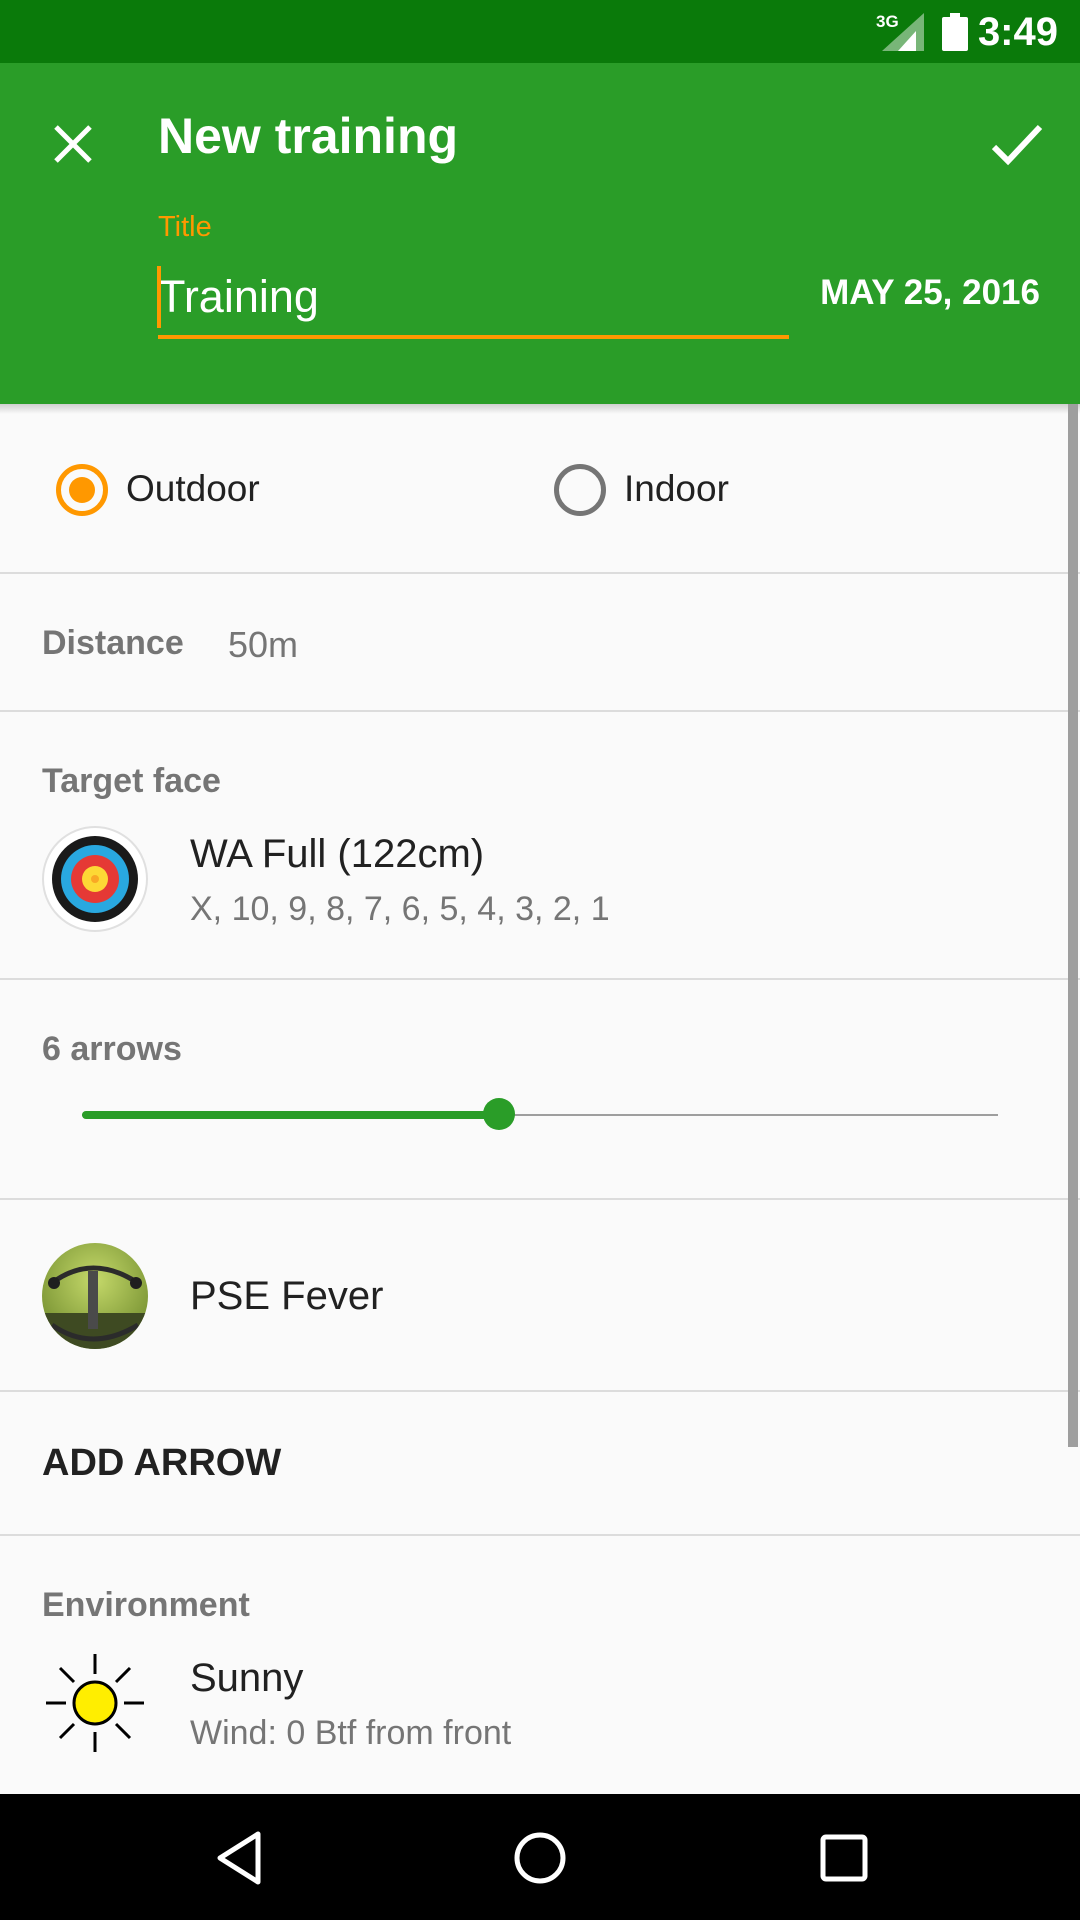  I want to click on back-icon, so click(240, 1858).